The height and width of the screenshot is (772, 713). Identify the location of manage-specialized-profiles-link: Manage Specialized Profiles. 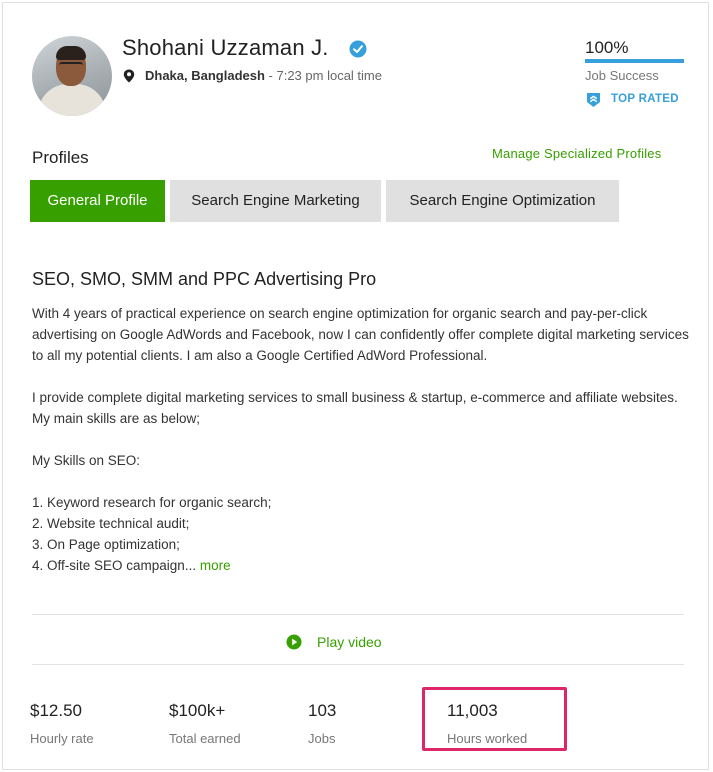
(576, 153).